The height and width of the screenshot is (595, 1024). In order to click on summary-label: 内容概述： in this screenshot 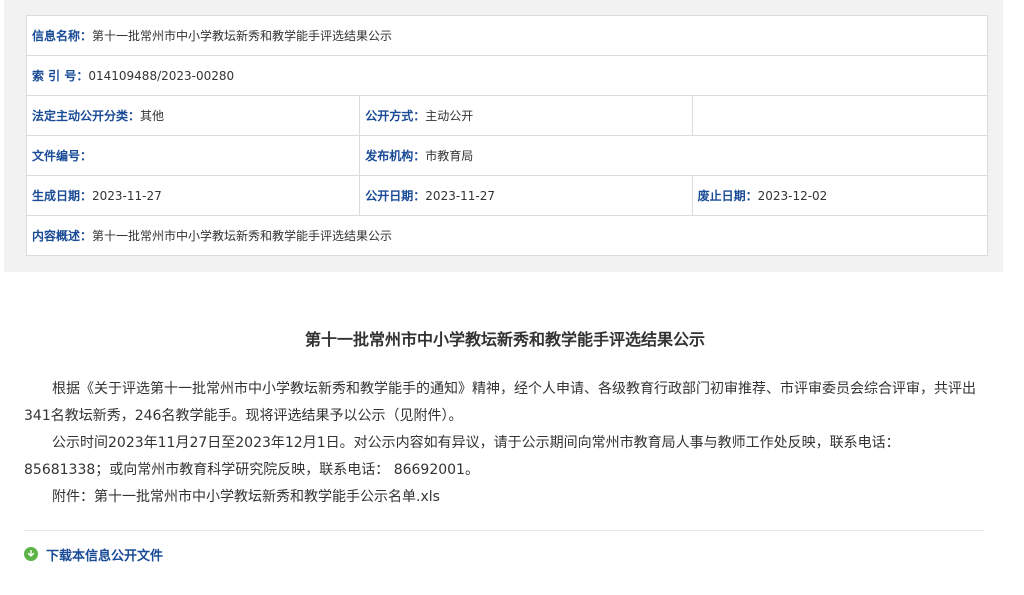, I will do `click(62, 236)`.